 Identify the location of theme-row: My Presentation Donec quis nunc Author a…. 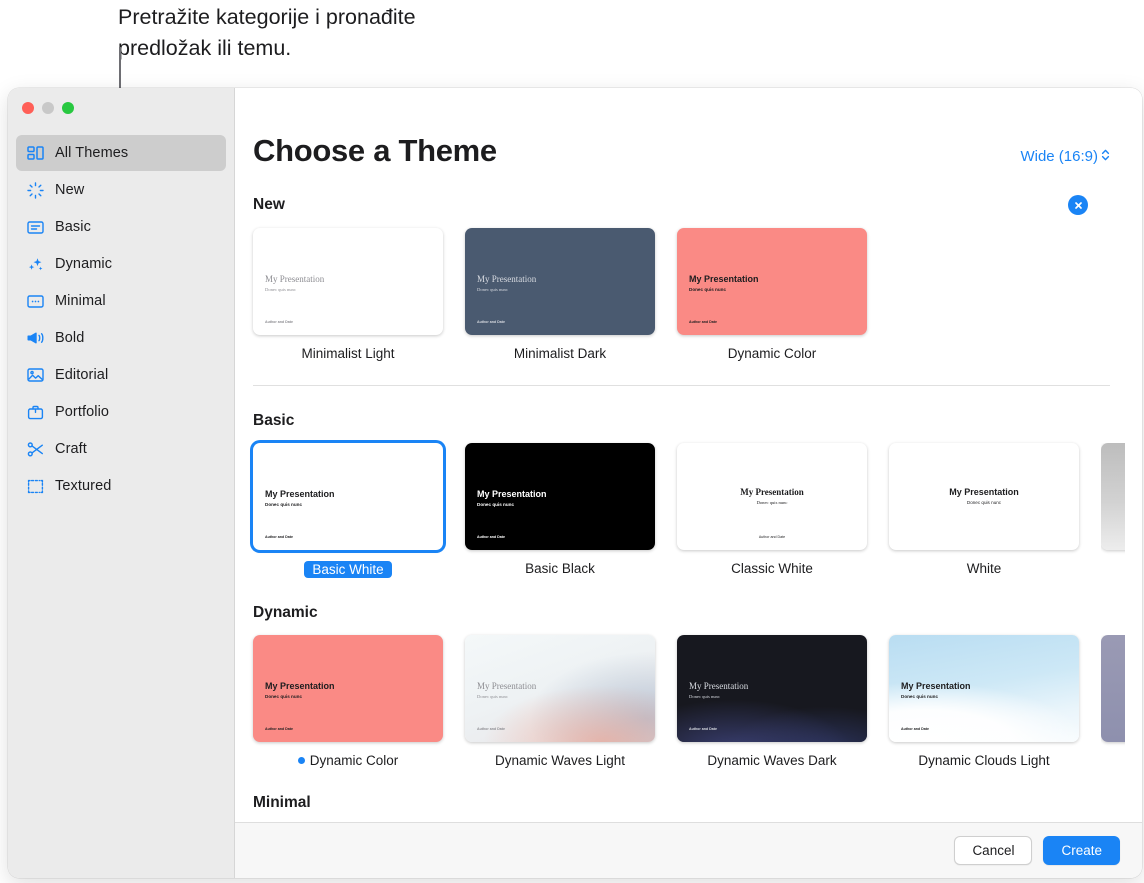
(689, 510).